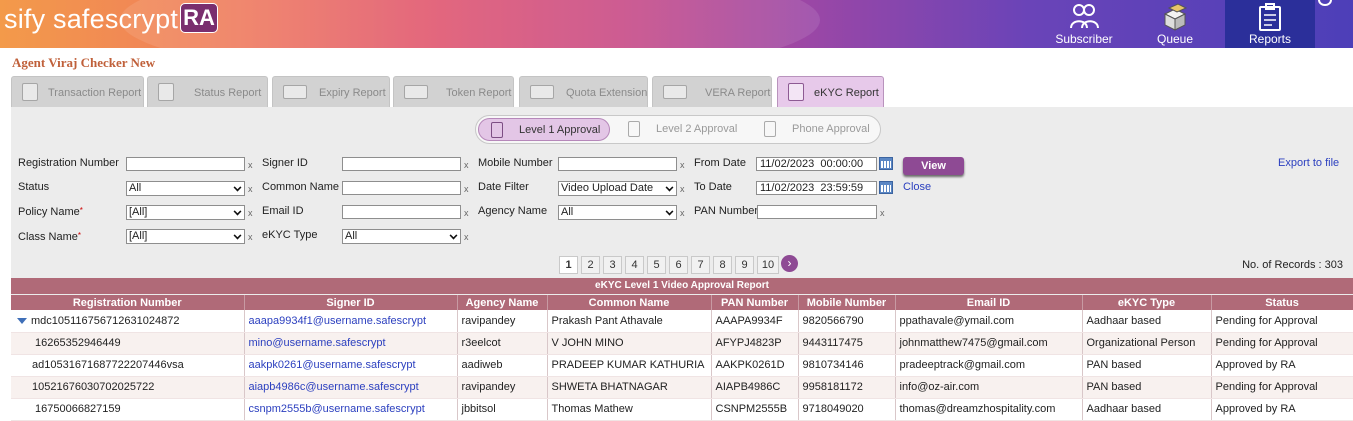  Describe the element at coordinates (814, 129) in the screenshot. I see `phone-approval: Phone Approval` at that location.